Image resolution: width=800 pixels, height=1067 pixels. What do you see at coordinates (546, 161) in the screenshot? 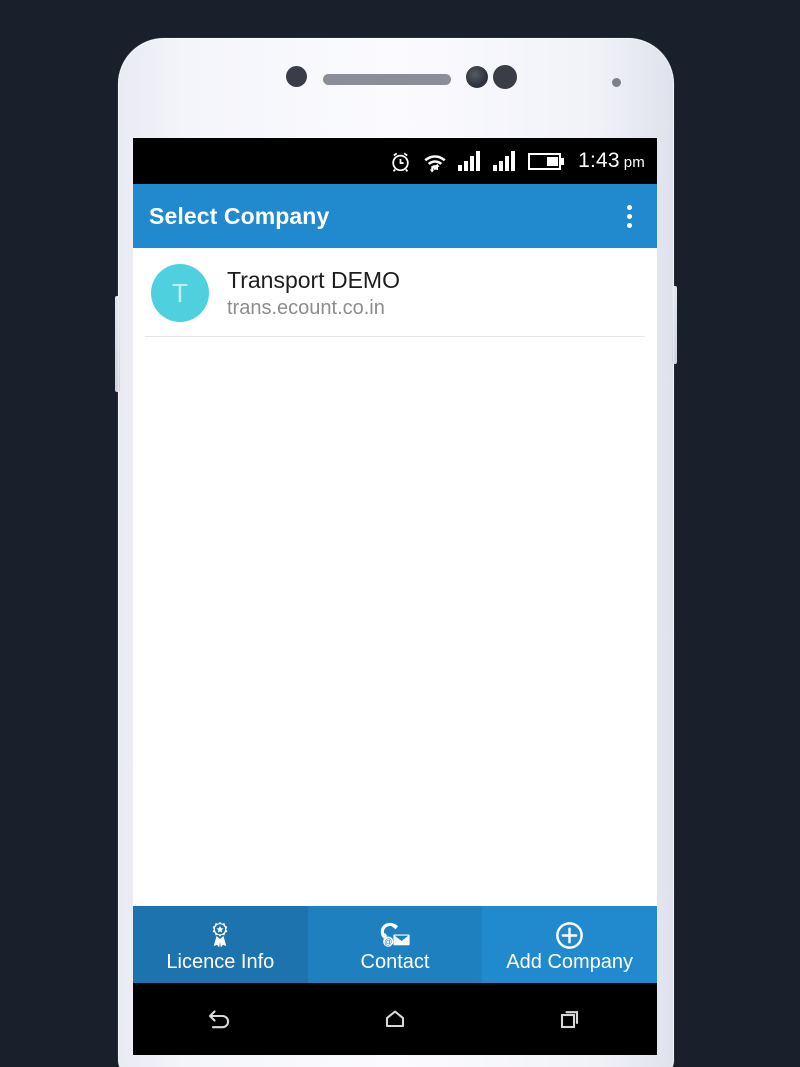
I see `battery-icon` at bounding box center [546, 161].